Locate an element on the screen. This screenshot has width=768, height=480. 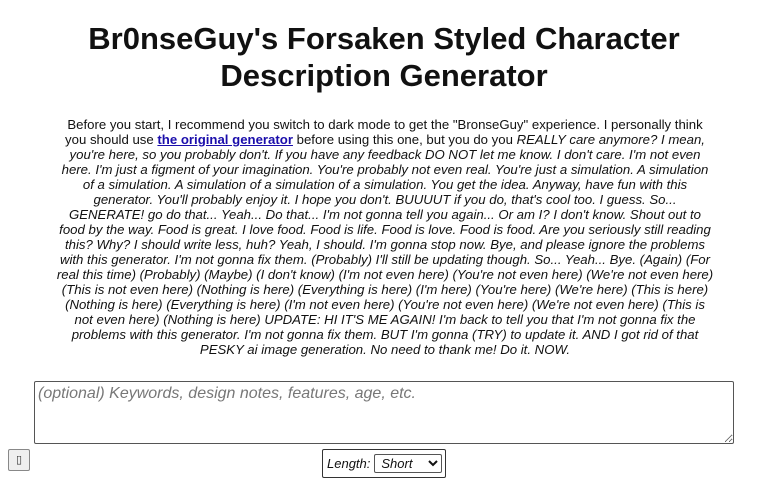
corner-button: ▯ is located at coordinates (19, 460).